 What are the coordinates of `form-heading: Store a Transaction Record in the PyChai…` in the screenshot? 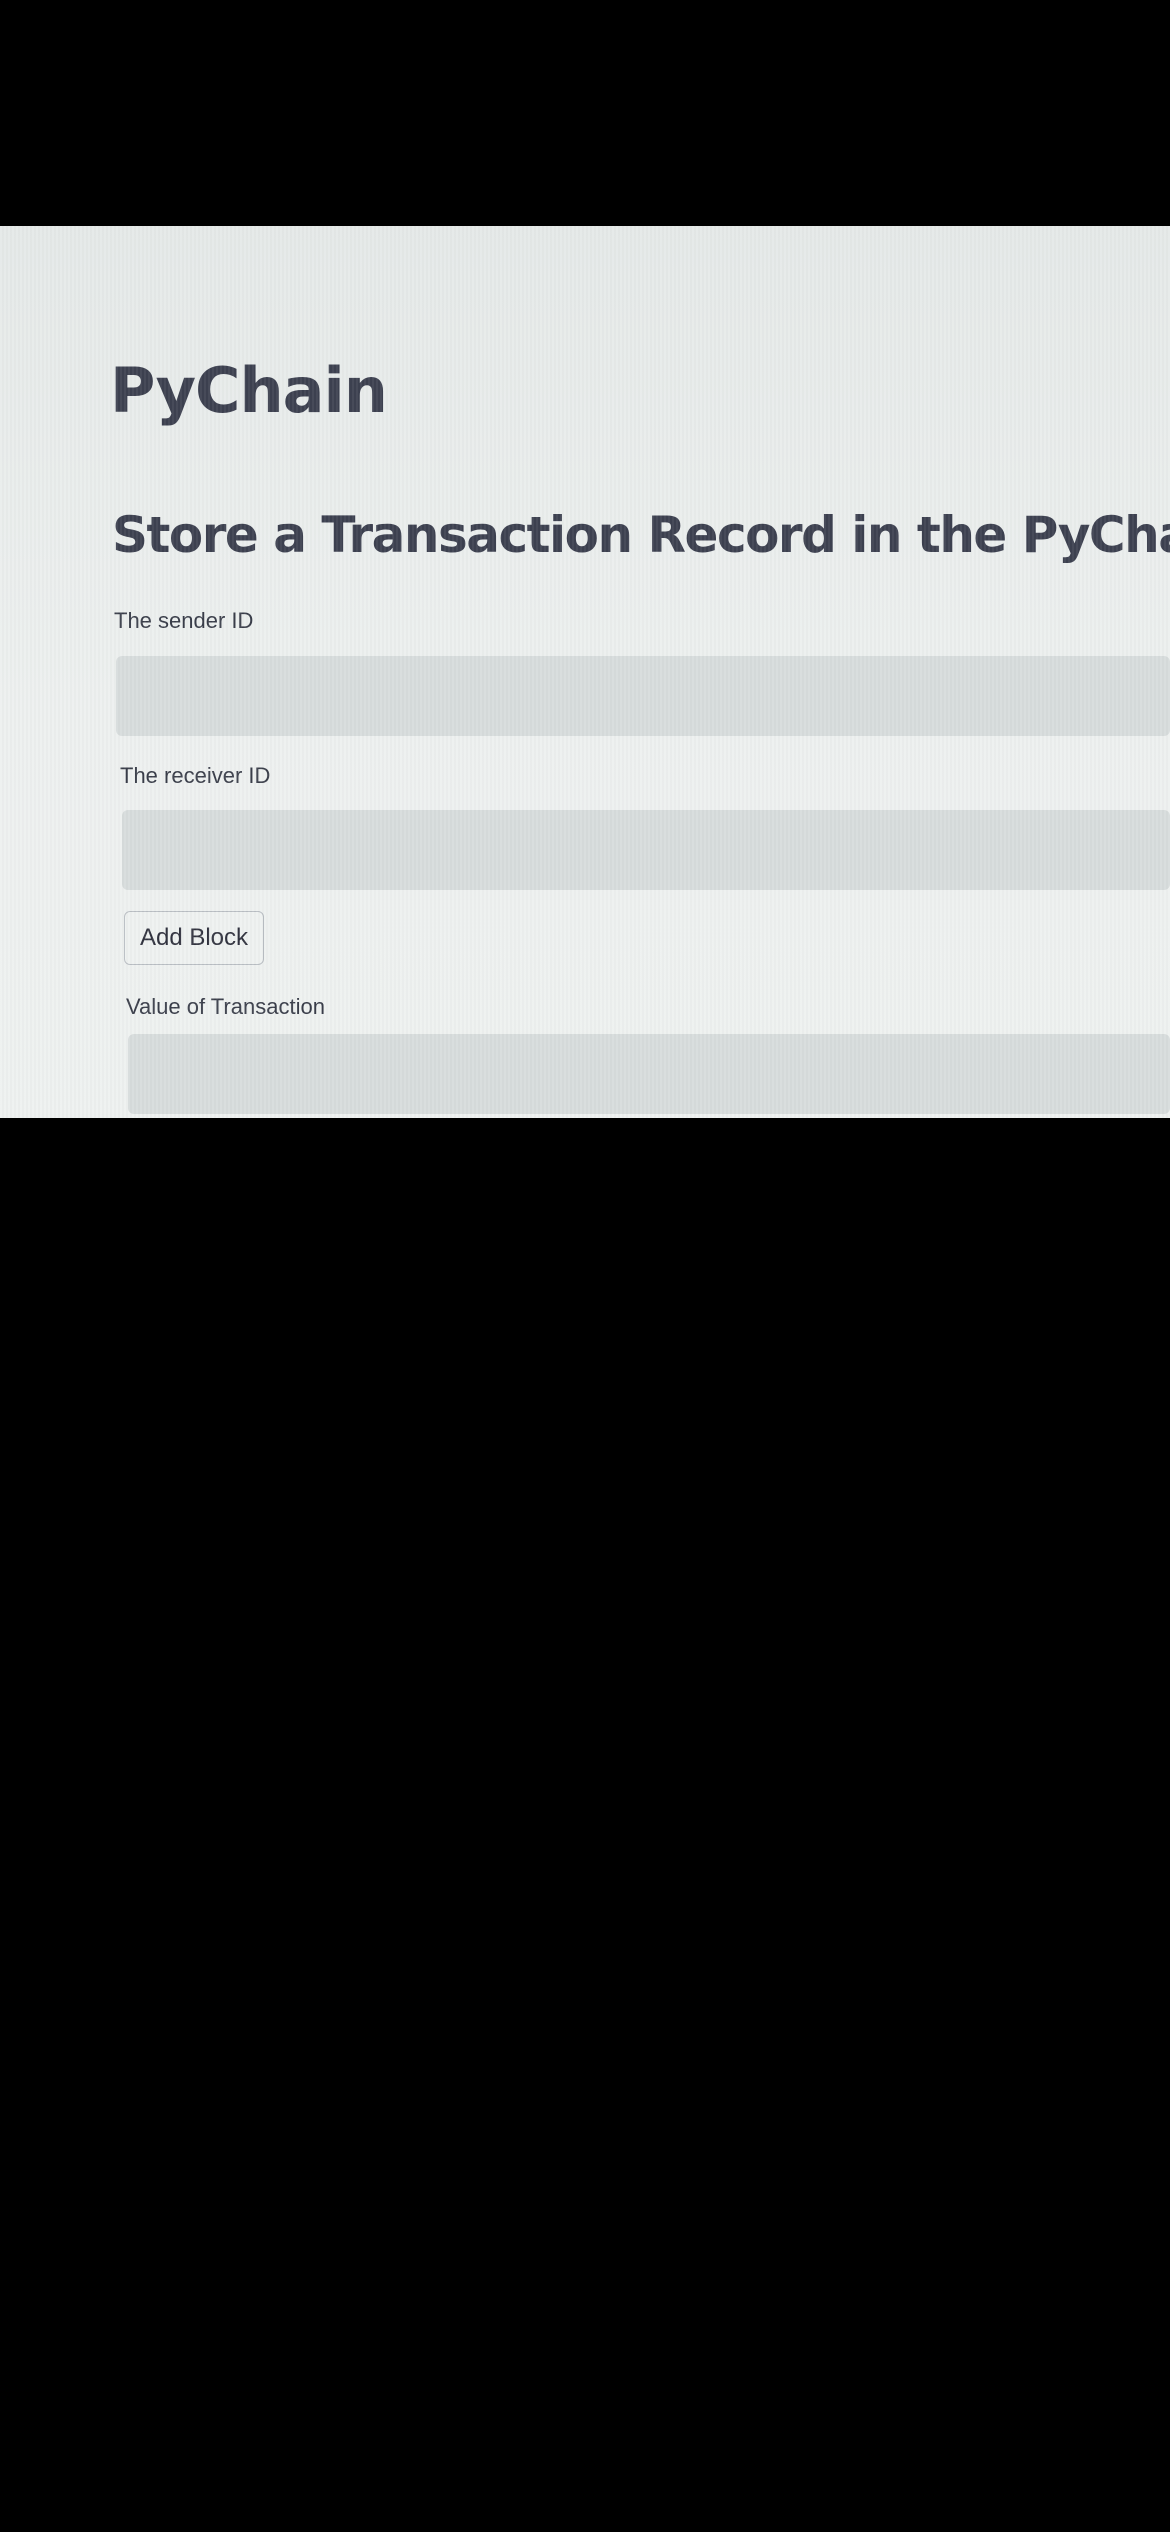 It's located at (641, 535).